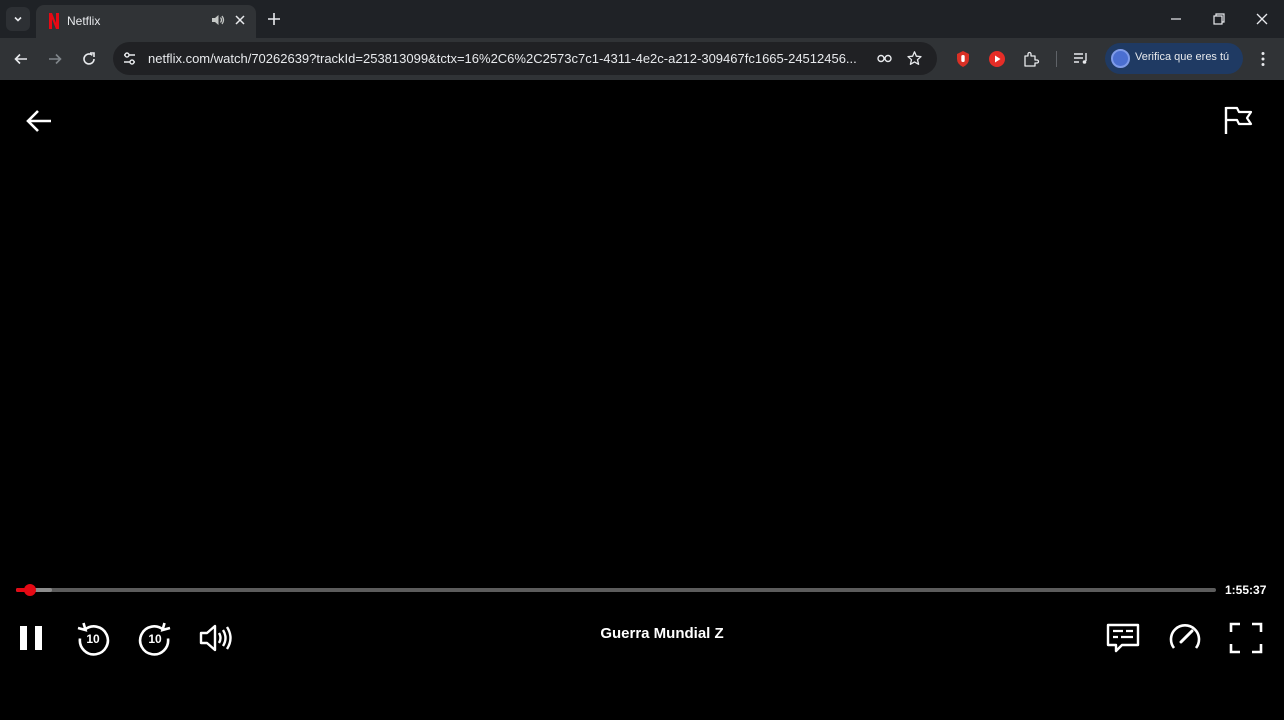 The width and height of the screenshot is (1284, 720). I want to click on tab-search-button, so click(18, 19).